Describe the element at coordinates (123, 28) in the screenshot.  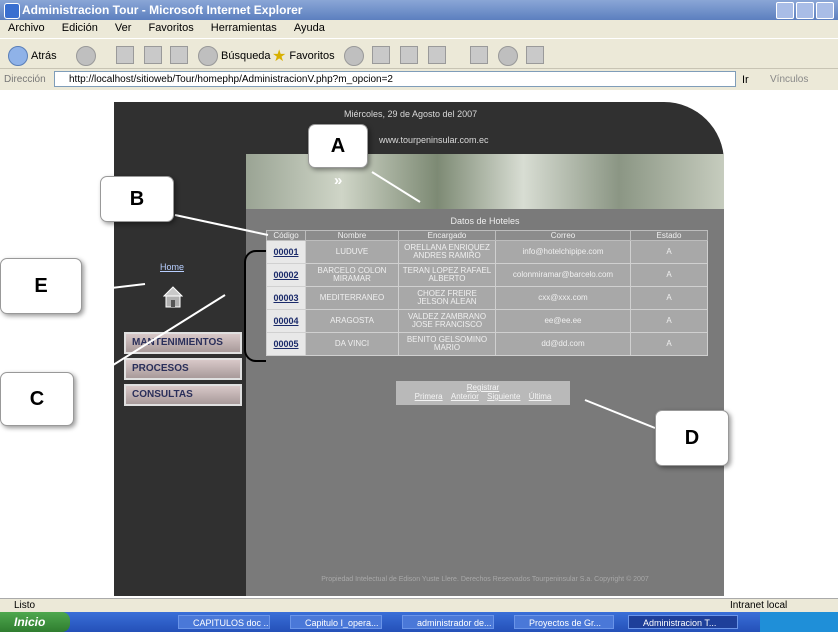
I see `menu-ver: Ver` at that location.